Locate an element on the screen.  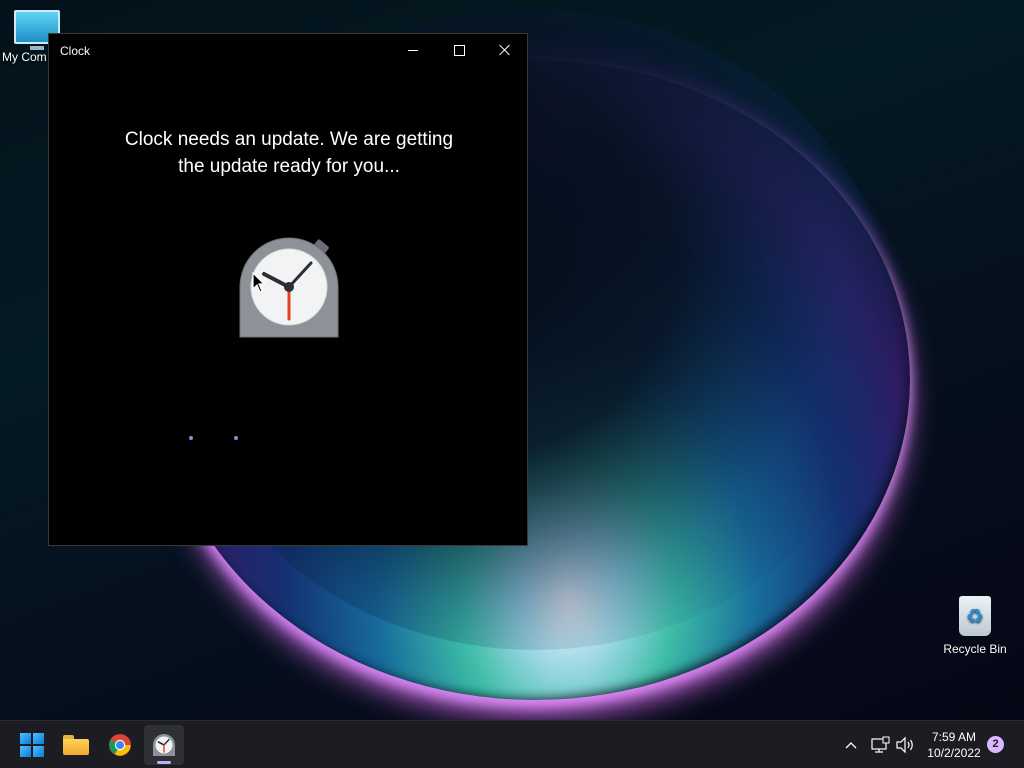
start-button is located at coordinates (32, 745).